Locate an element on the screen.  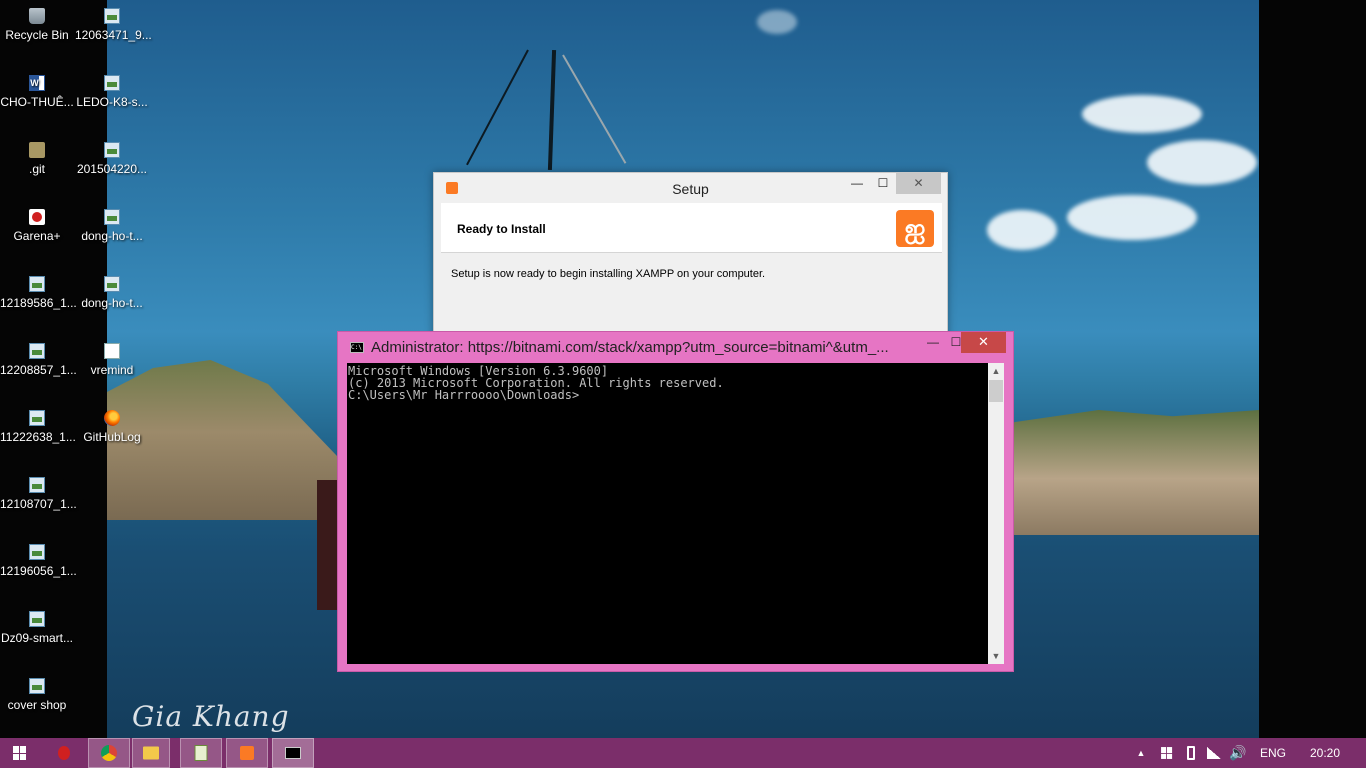
firefox-icon is located at coordinates (112, 418).